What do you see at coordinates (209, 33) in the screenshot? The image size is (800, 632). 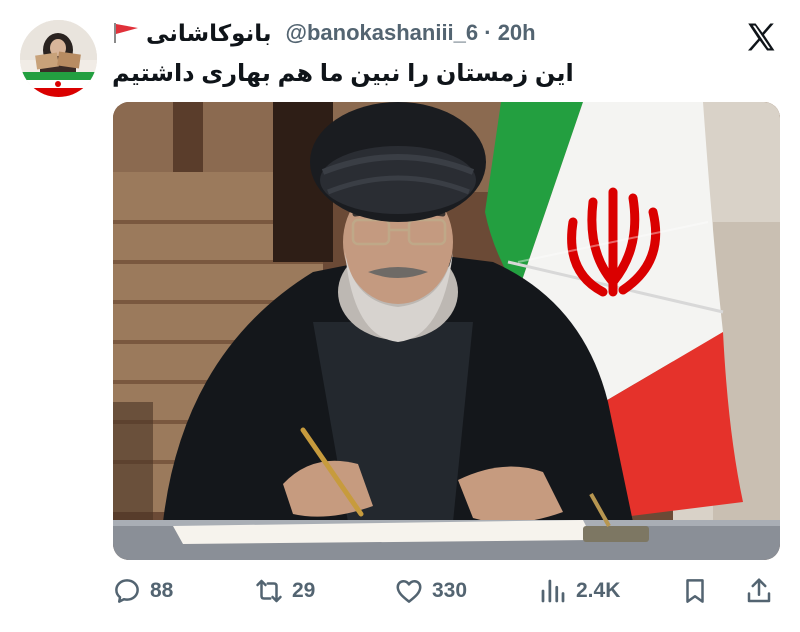 I see `author-display-name: بانوکاشانی` at bounding box center [209, 33].